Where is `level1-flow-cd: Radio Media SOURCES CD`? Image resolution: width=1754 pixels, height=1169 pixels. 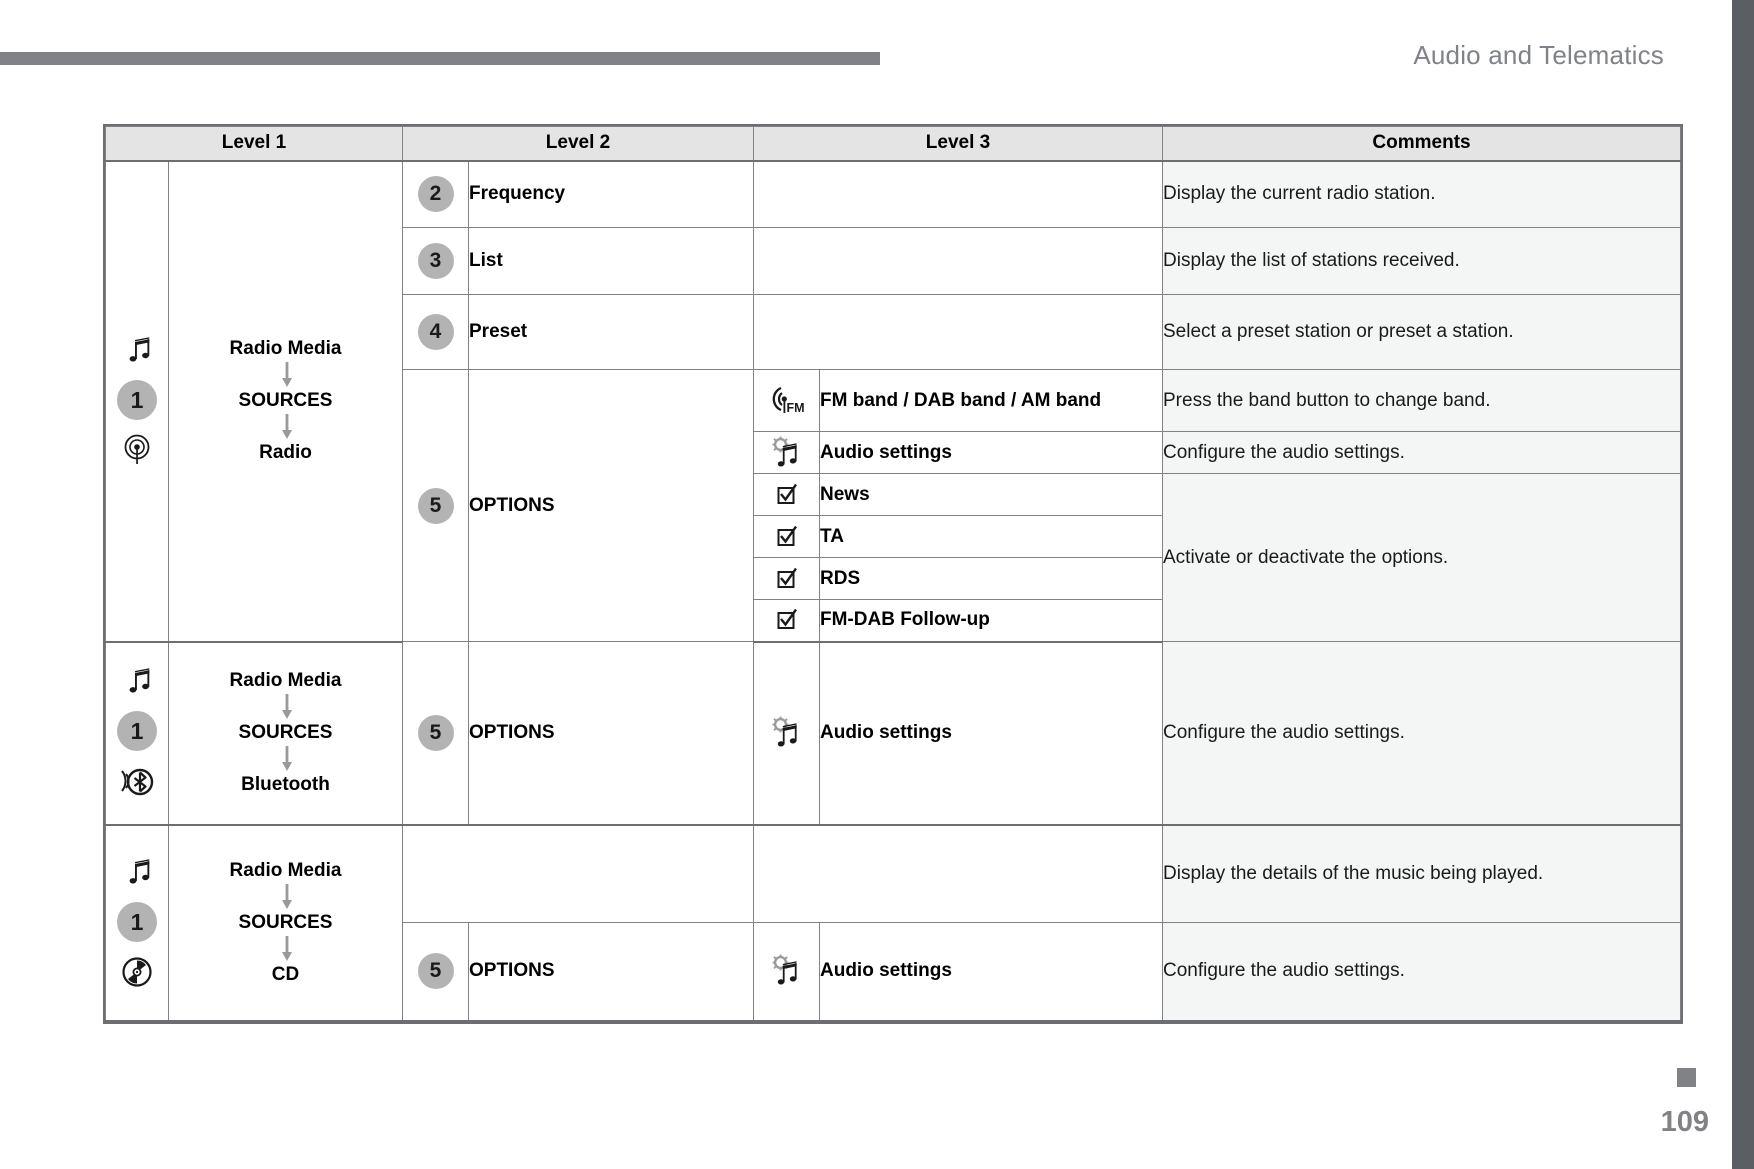 level1-flow-cd: Radio Media SOURCES CD is located at coordinates (285, 923).